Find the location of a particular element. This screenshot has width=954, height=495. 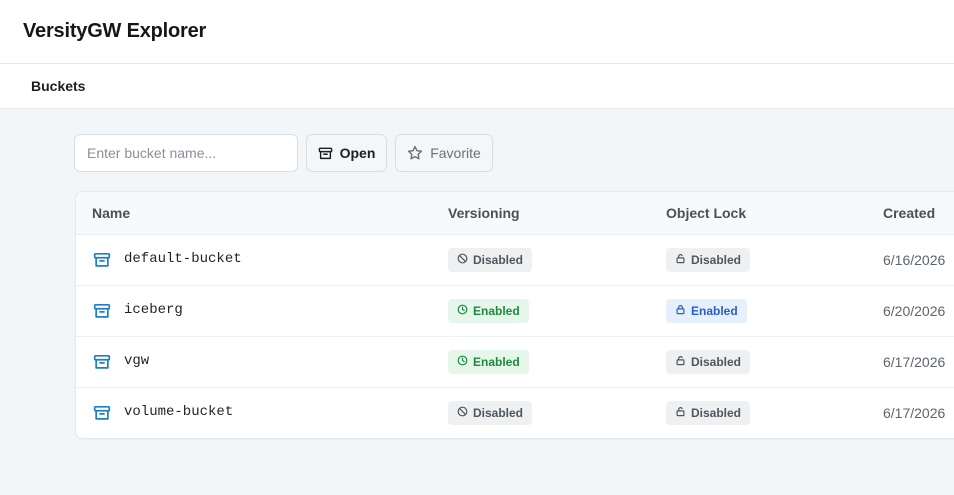

lock-icon is located at coordinates (680, 311).